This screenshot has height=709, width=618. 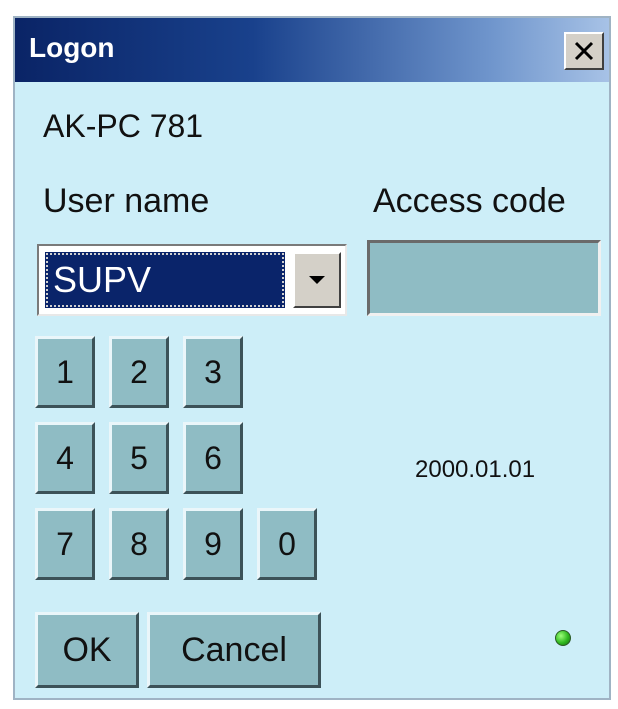 What do you see at coordinates (139, 372) in the screenshot?
I see `keypad-key-2: 2` at bounding box center [139, 372].